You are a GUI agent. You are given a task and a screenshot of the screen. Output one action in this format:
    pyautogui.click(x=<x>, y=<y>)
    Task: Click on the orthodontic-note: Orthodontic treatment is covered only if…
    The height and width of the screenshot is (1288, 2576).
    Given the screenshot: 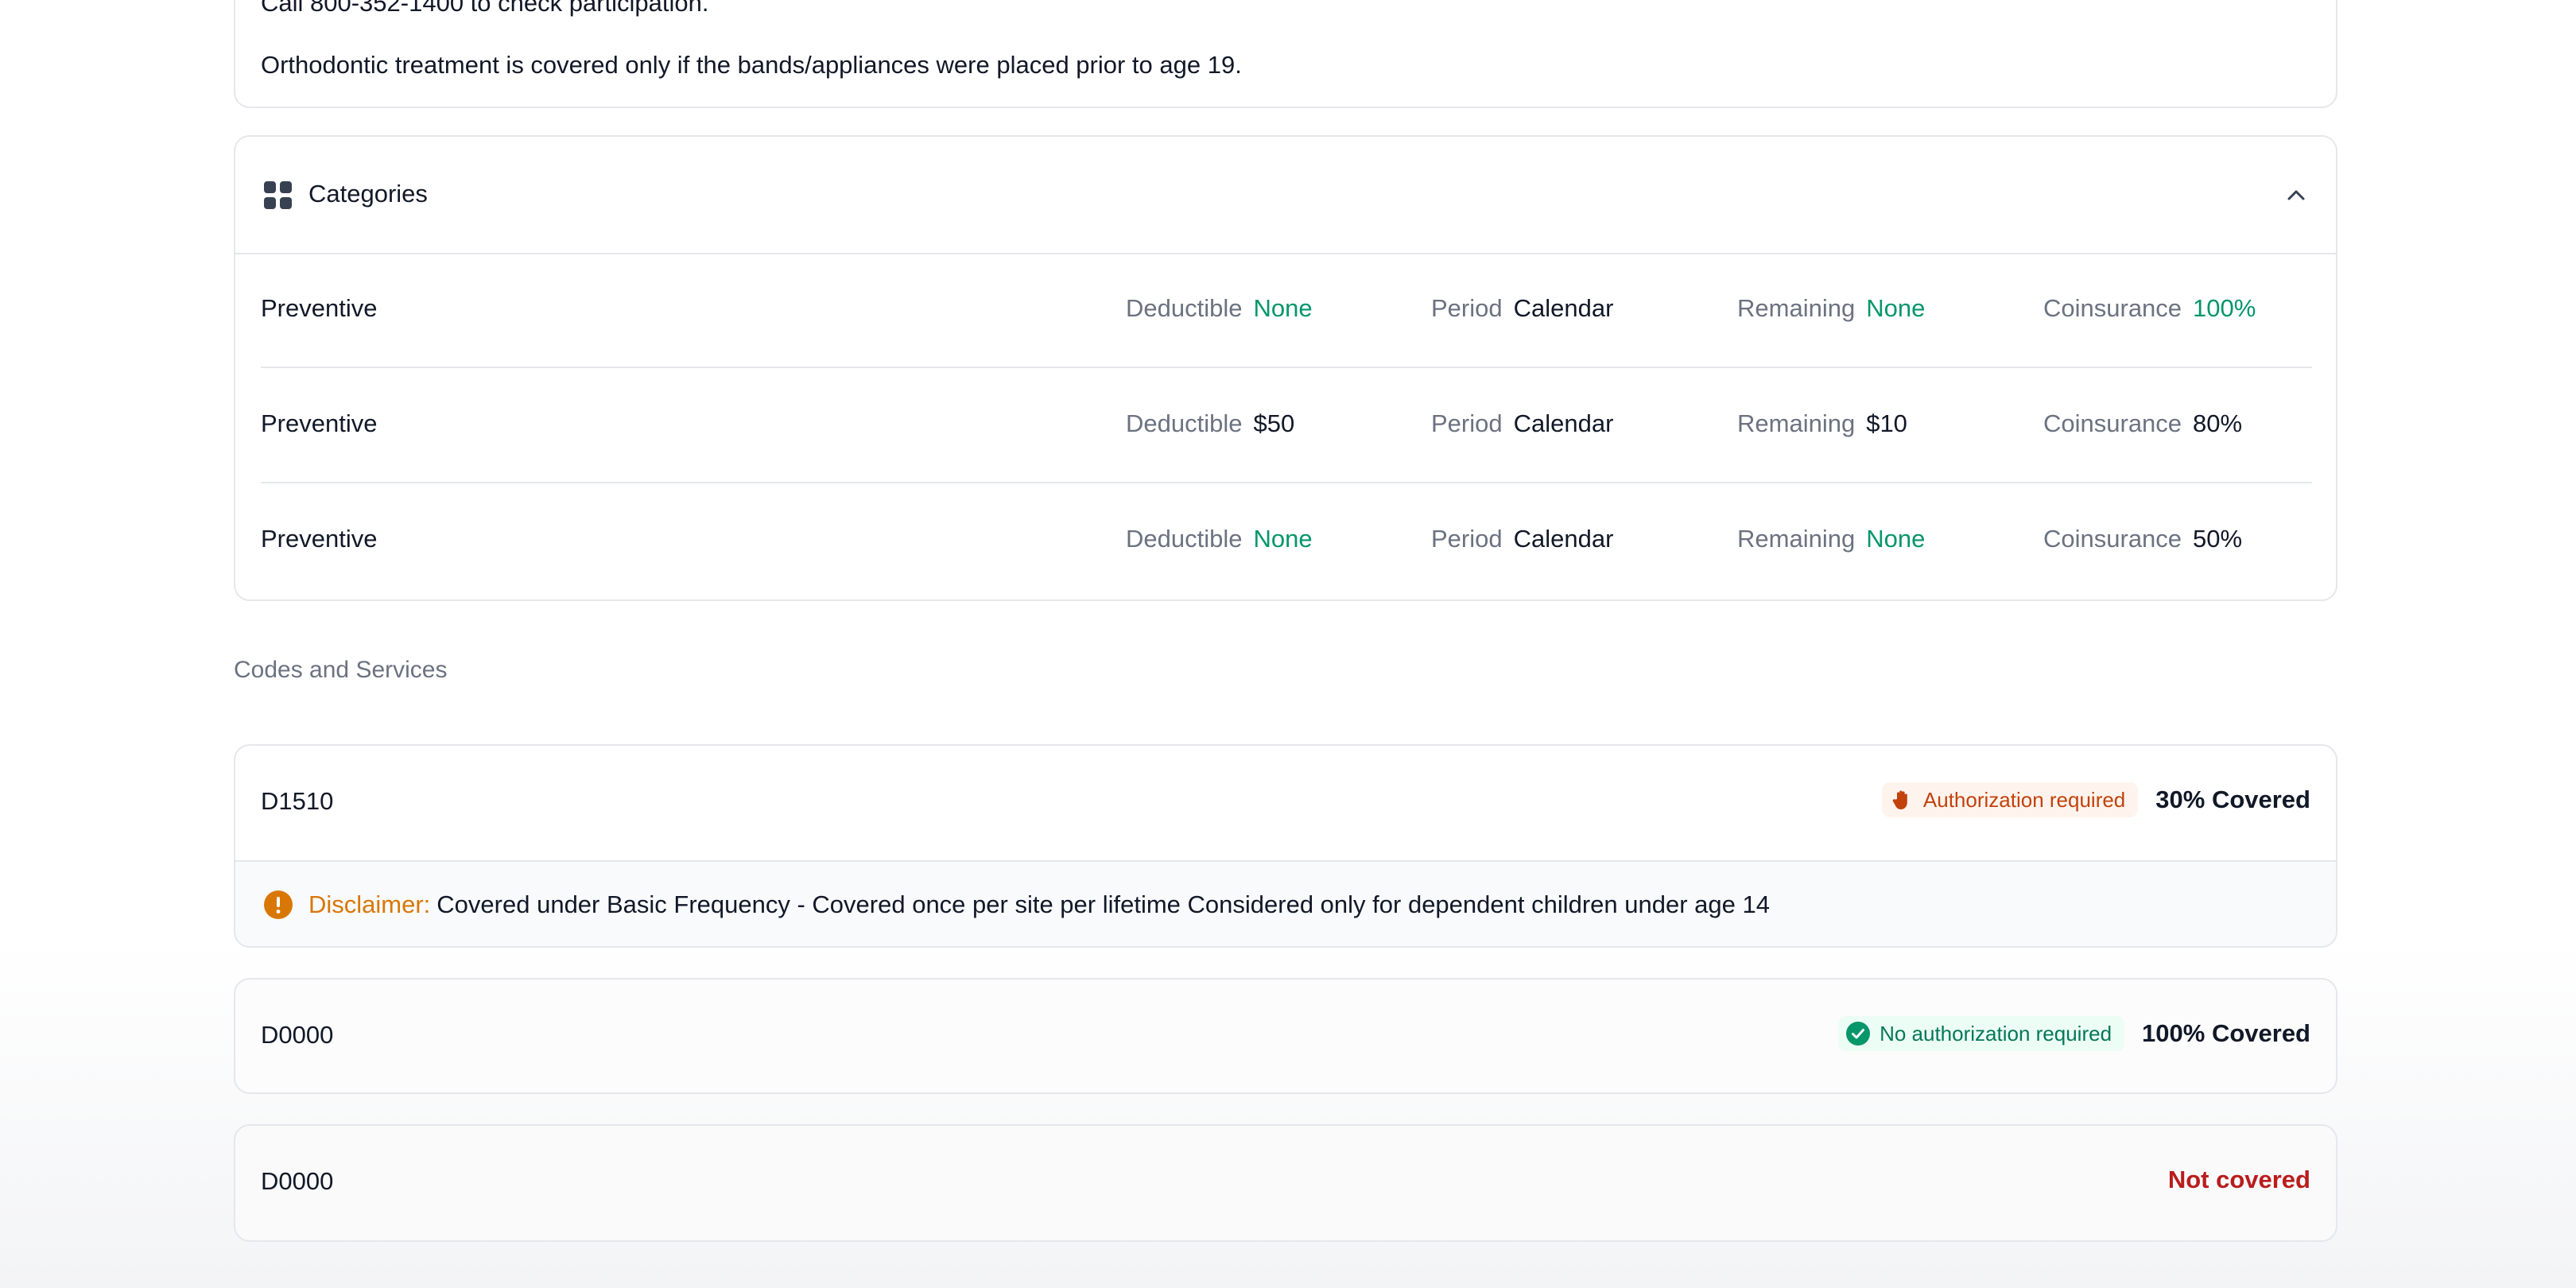 What is the action you would take?
    pyautogui.click(x=751, y=65)
    